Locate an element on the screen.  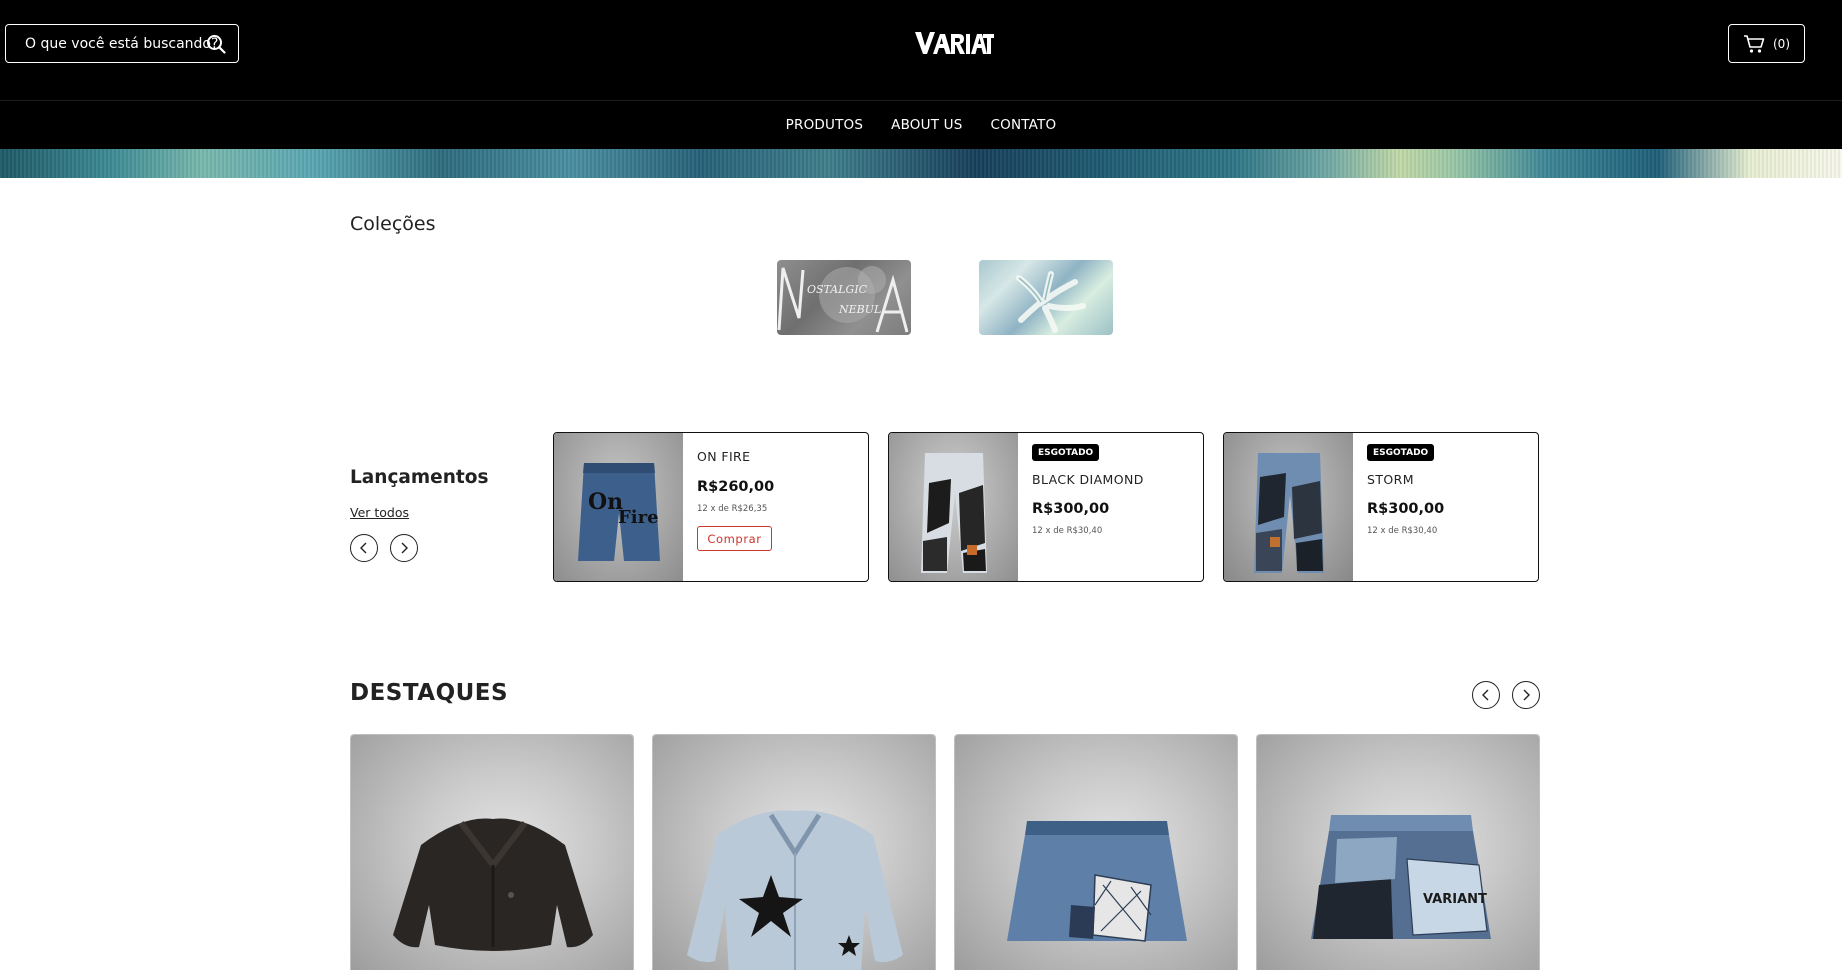
holographic-artwork is located at coordinates (1051, 302).